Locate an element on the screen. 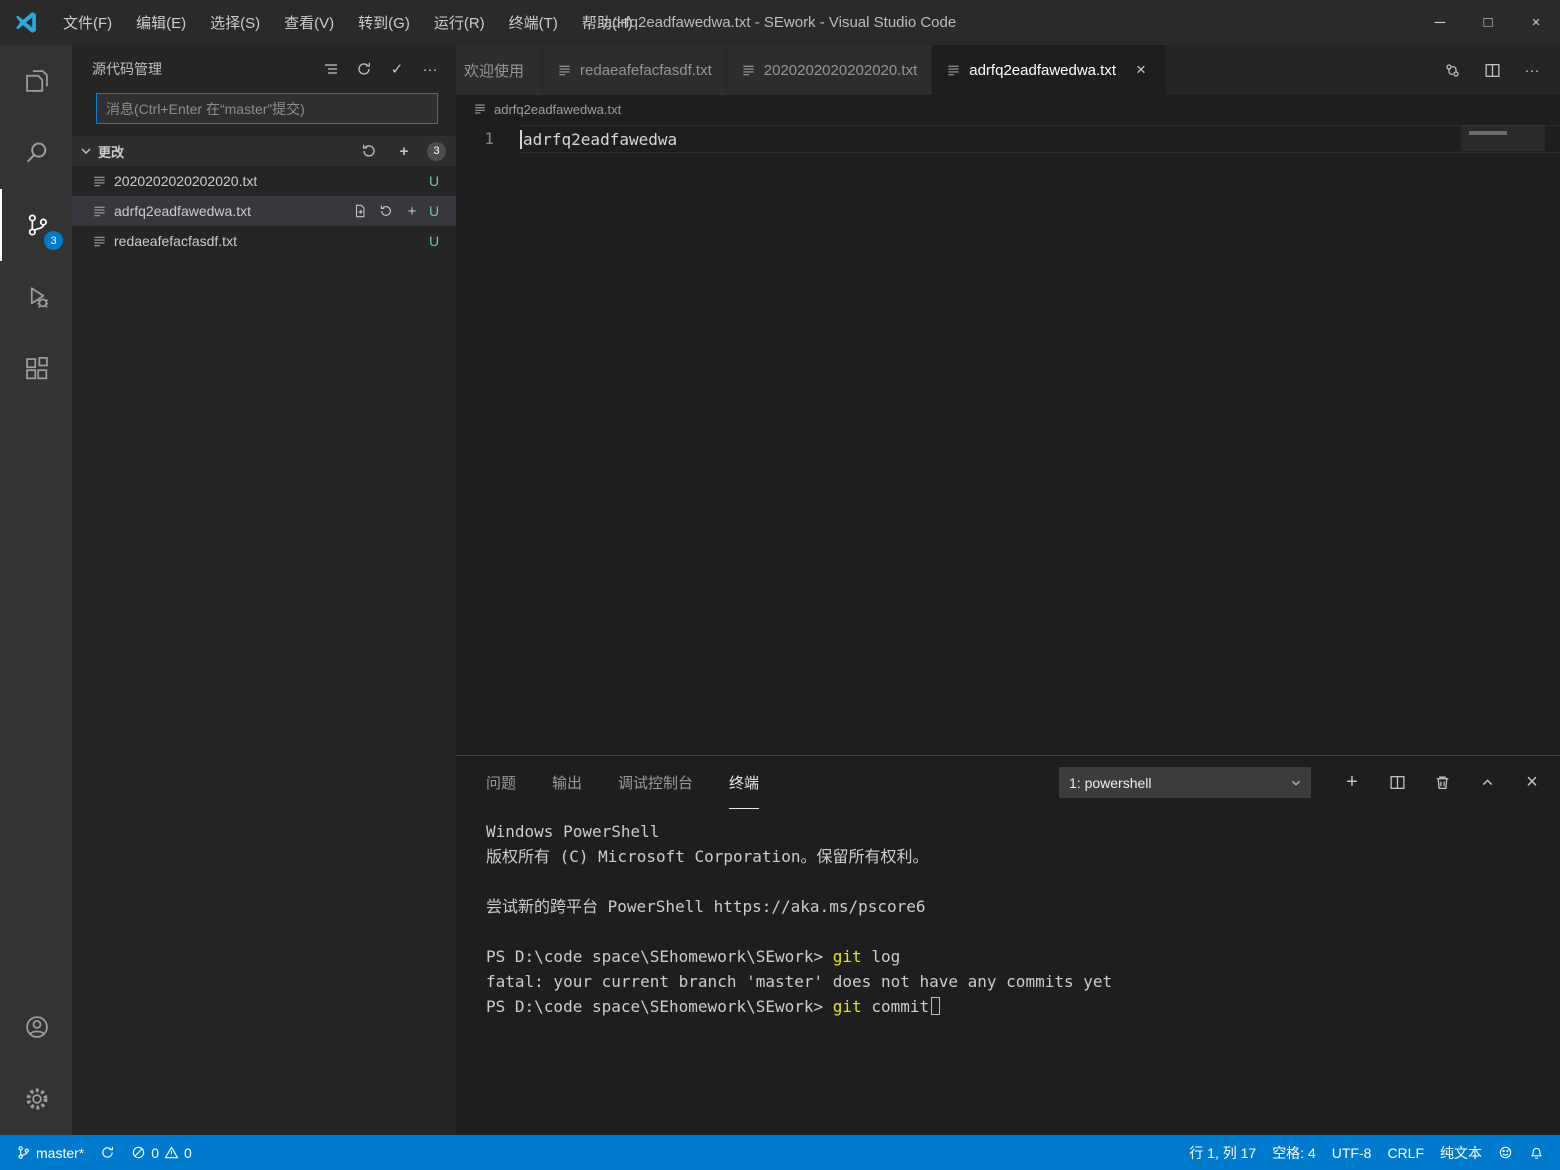 This screenshot has height=1170, width=1560. tab-adrfq2eadfawedwa-active: adrfq2eadfawedwa.txt × is located at coordinates (1050, 70).